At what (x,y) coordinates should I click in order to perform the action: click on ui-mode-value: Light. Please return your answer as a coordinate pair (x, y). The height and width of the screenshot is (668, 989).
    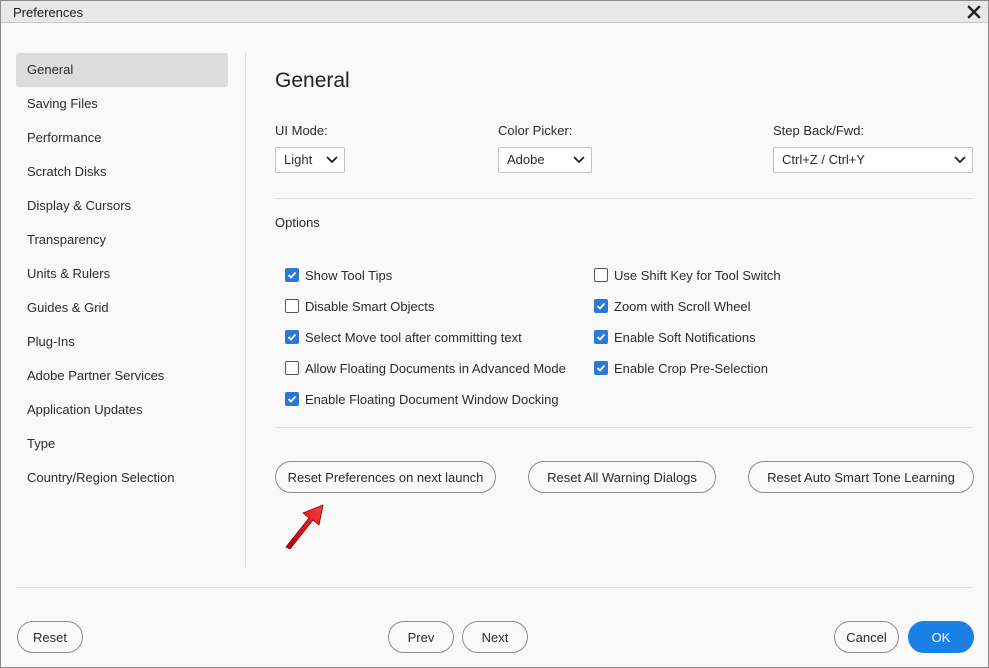
    Looking at the image, I should click on (298, 159).